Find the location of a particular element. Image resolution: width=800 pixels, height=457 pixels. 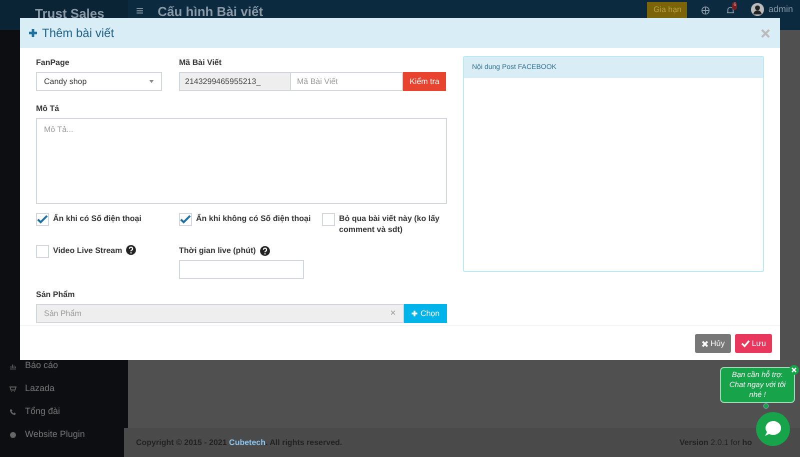

phone-icon is located at coordinates (13, 412).